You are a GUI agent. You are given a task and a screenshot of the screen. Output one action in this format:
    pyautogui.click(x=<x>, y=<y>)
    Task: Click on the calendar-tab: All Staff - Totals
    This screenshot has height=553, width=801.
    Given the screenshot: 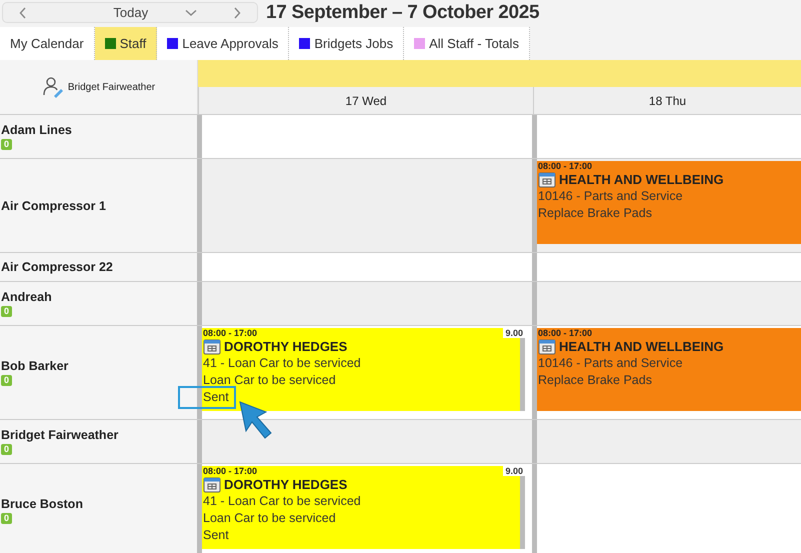 What is the action you would take?
    pyautogui.click(x=467, y=43)
    